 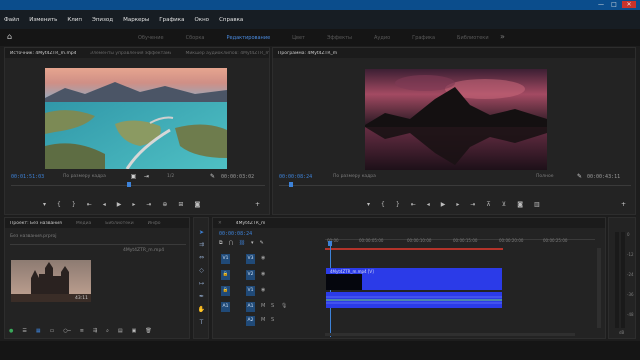 I want to click on tab-info: Инфо, so click(x=154, y=223).